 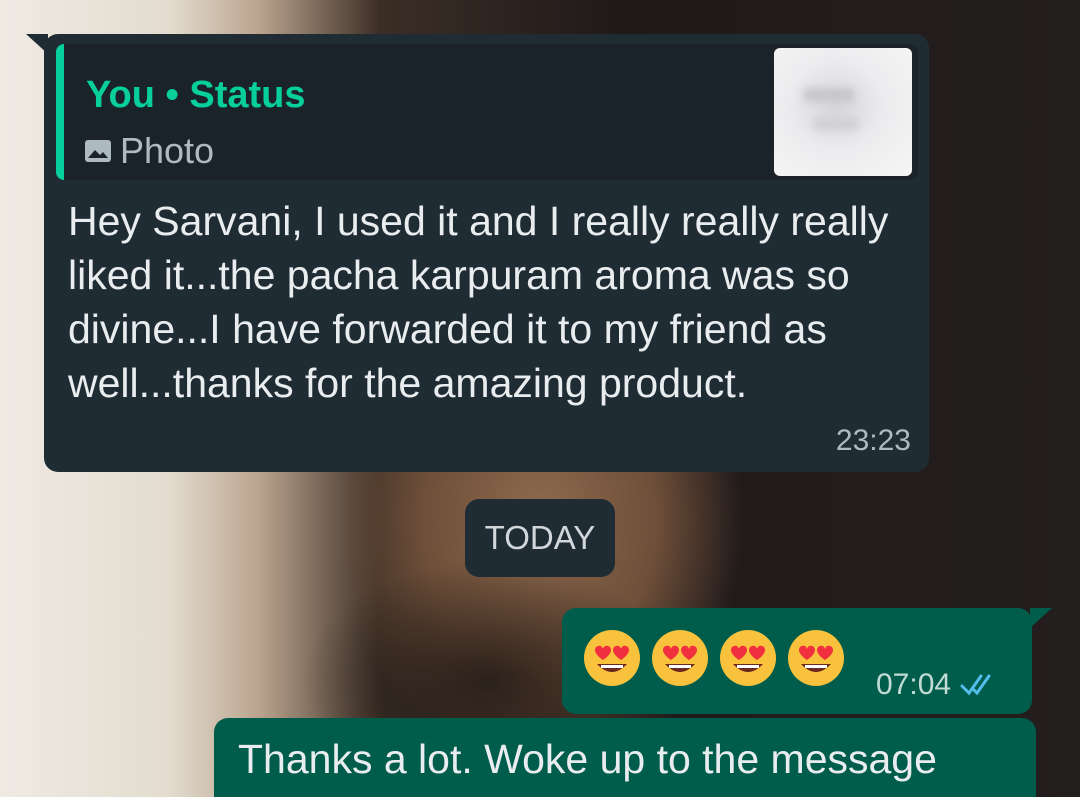 I want to click on date-separator: TODAY, so click(x=540, y=538).